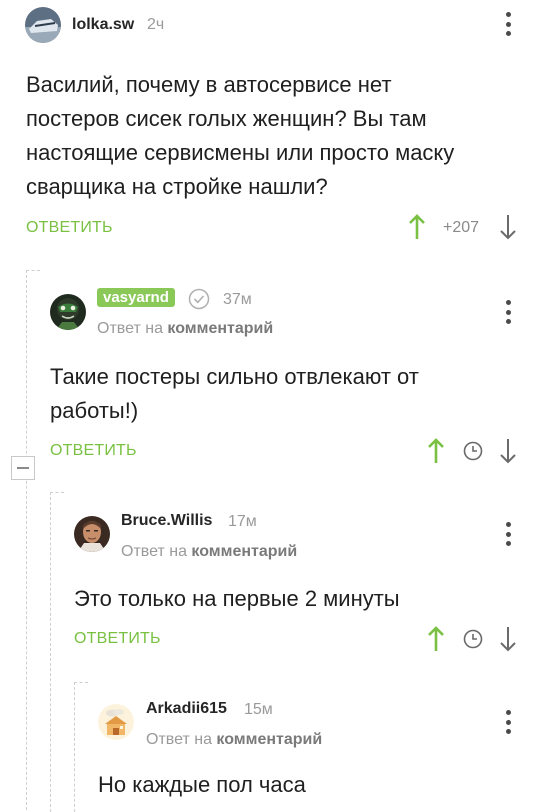 The width and height of the screenshot is (540, 812). I want to click on minus-icon, so click(23, 468).